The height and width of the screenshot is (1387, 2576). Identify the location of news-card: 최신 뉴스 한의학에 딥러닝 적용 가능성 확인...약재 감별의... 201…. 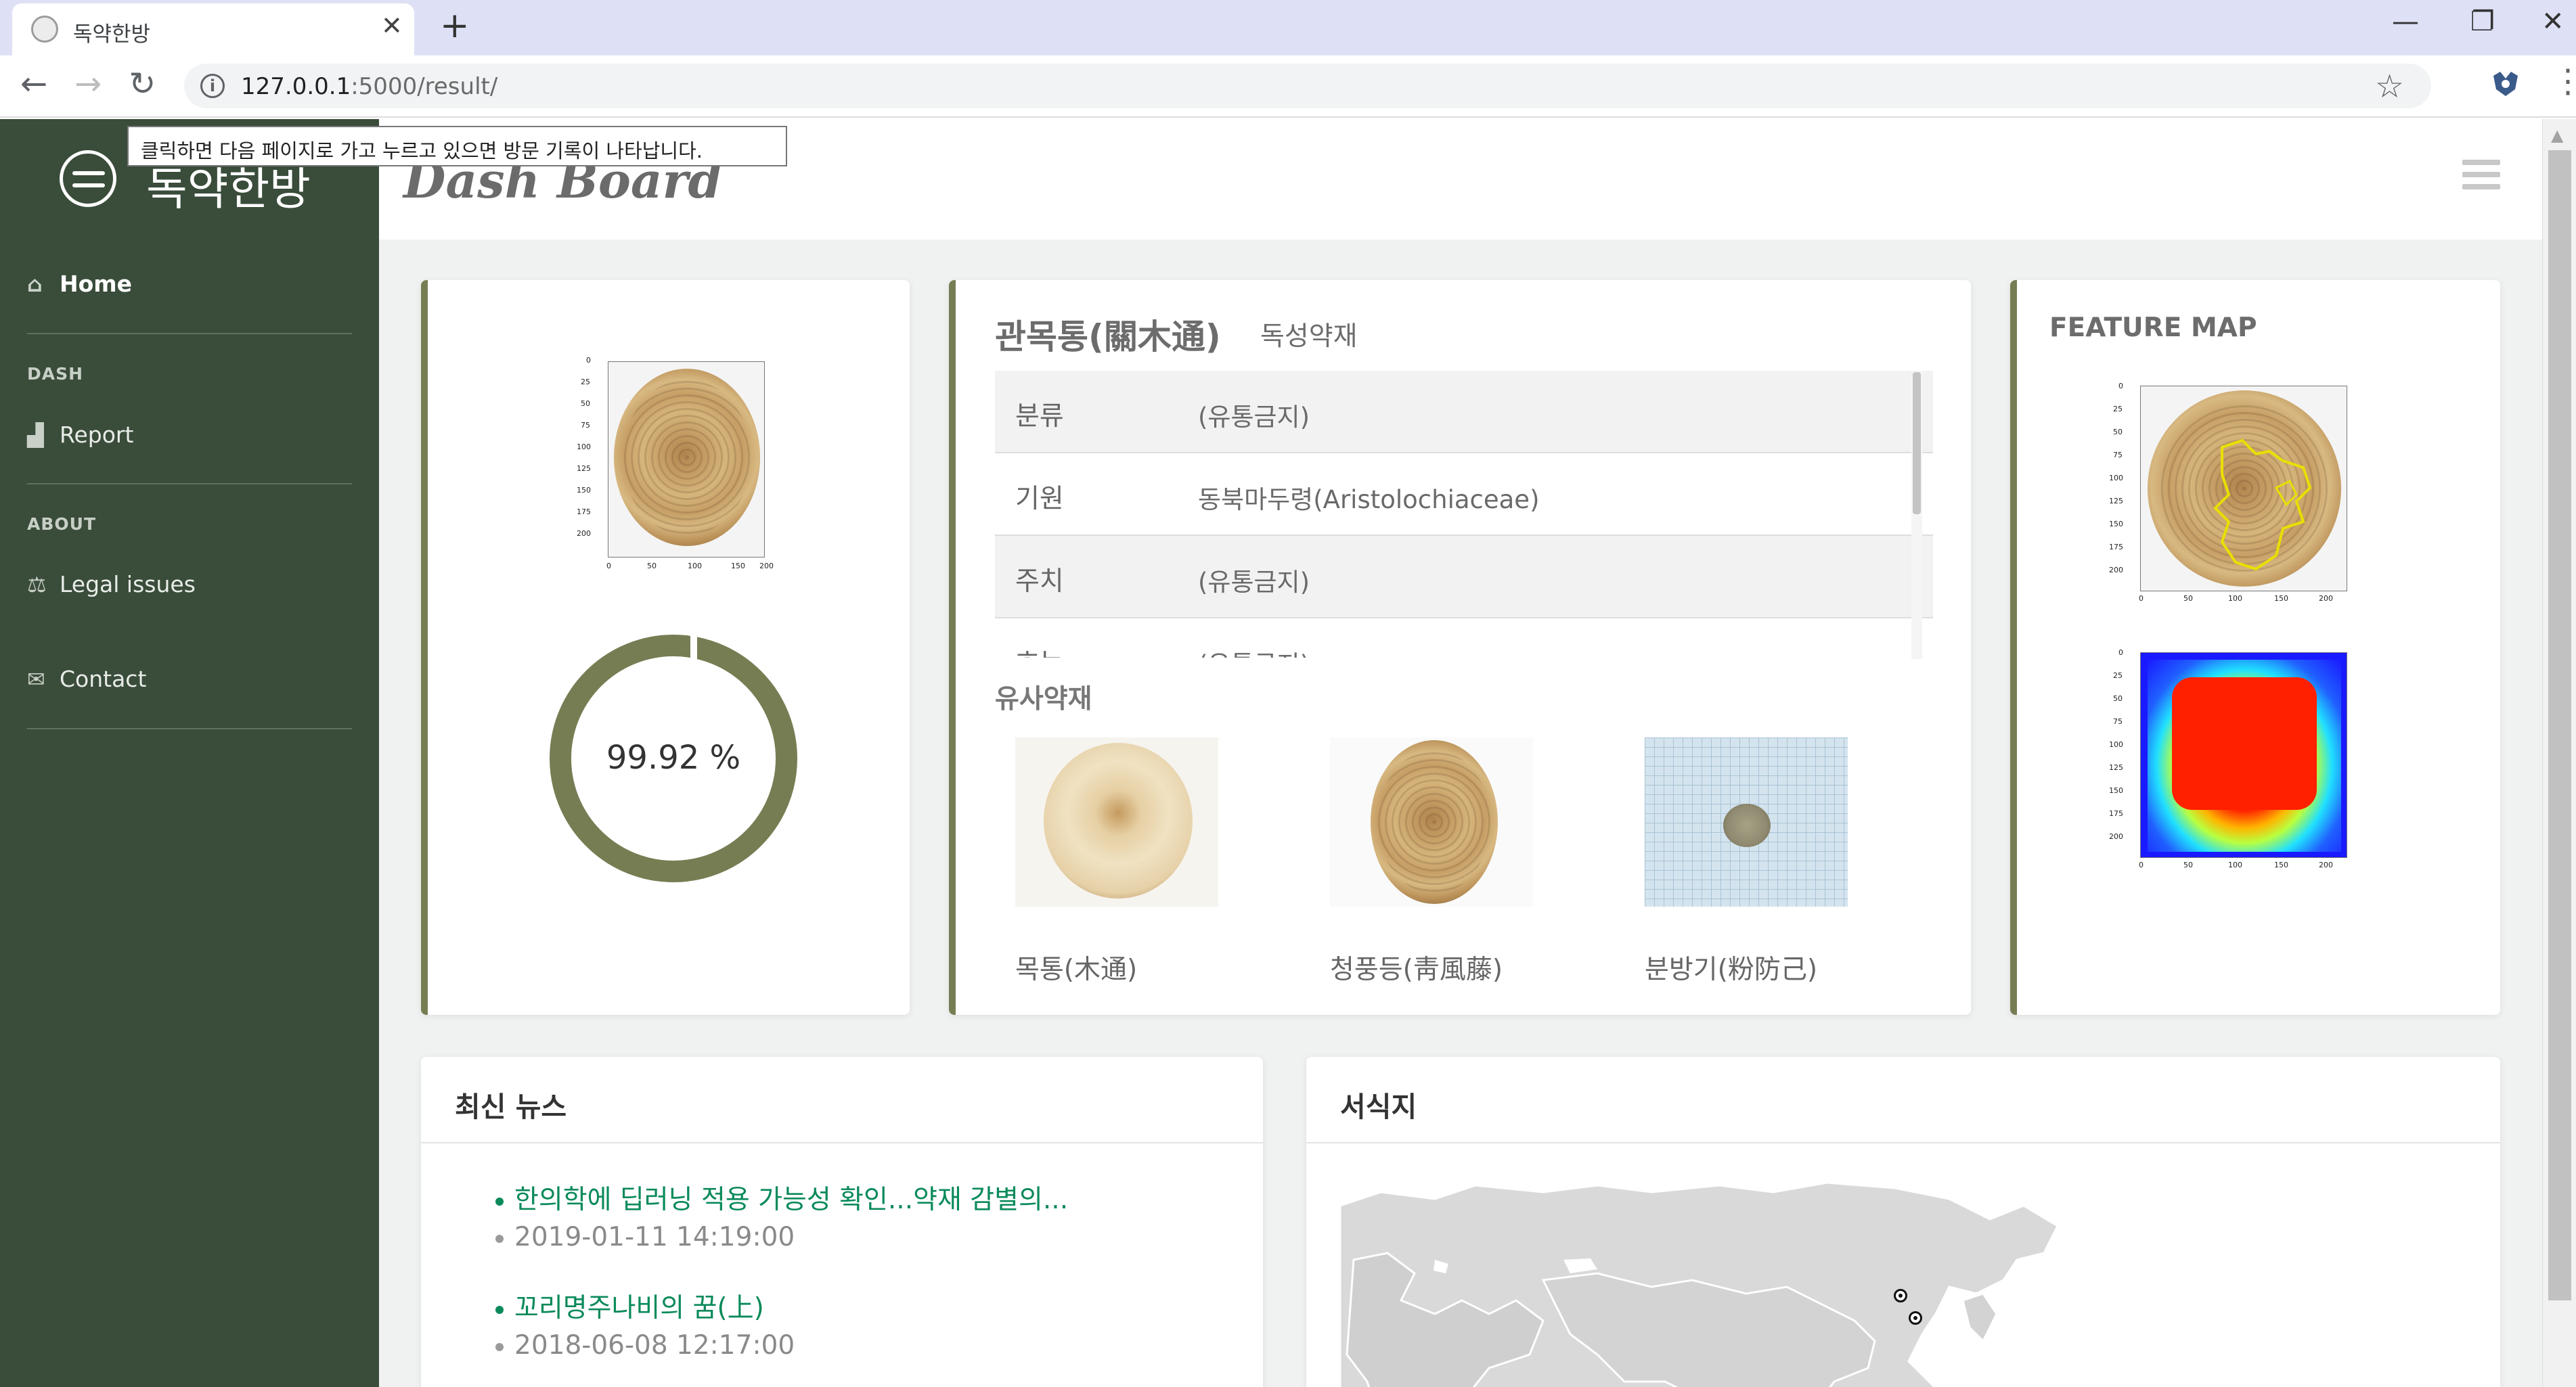
(842, 1222).